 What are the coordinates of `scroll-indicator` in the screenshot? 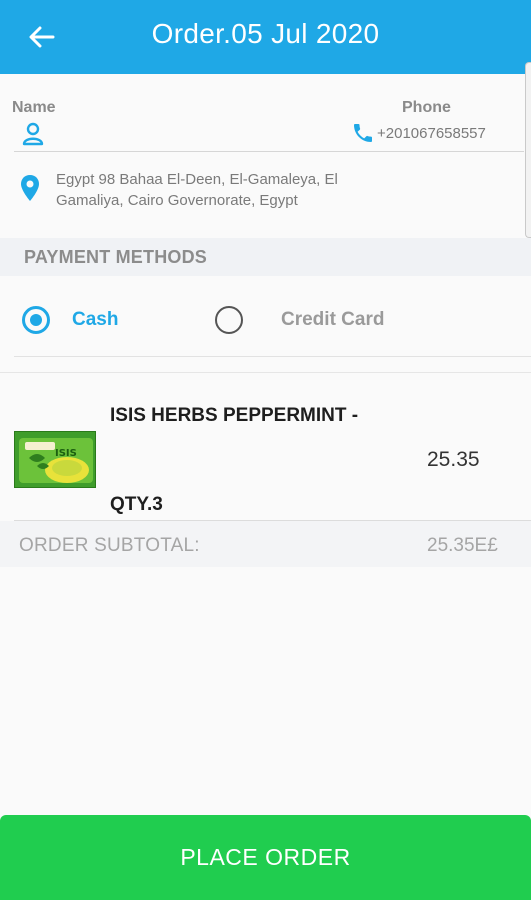 It's located at (528, 150).